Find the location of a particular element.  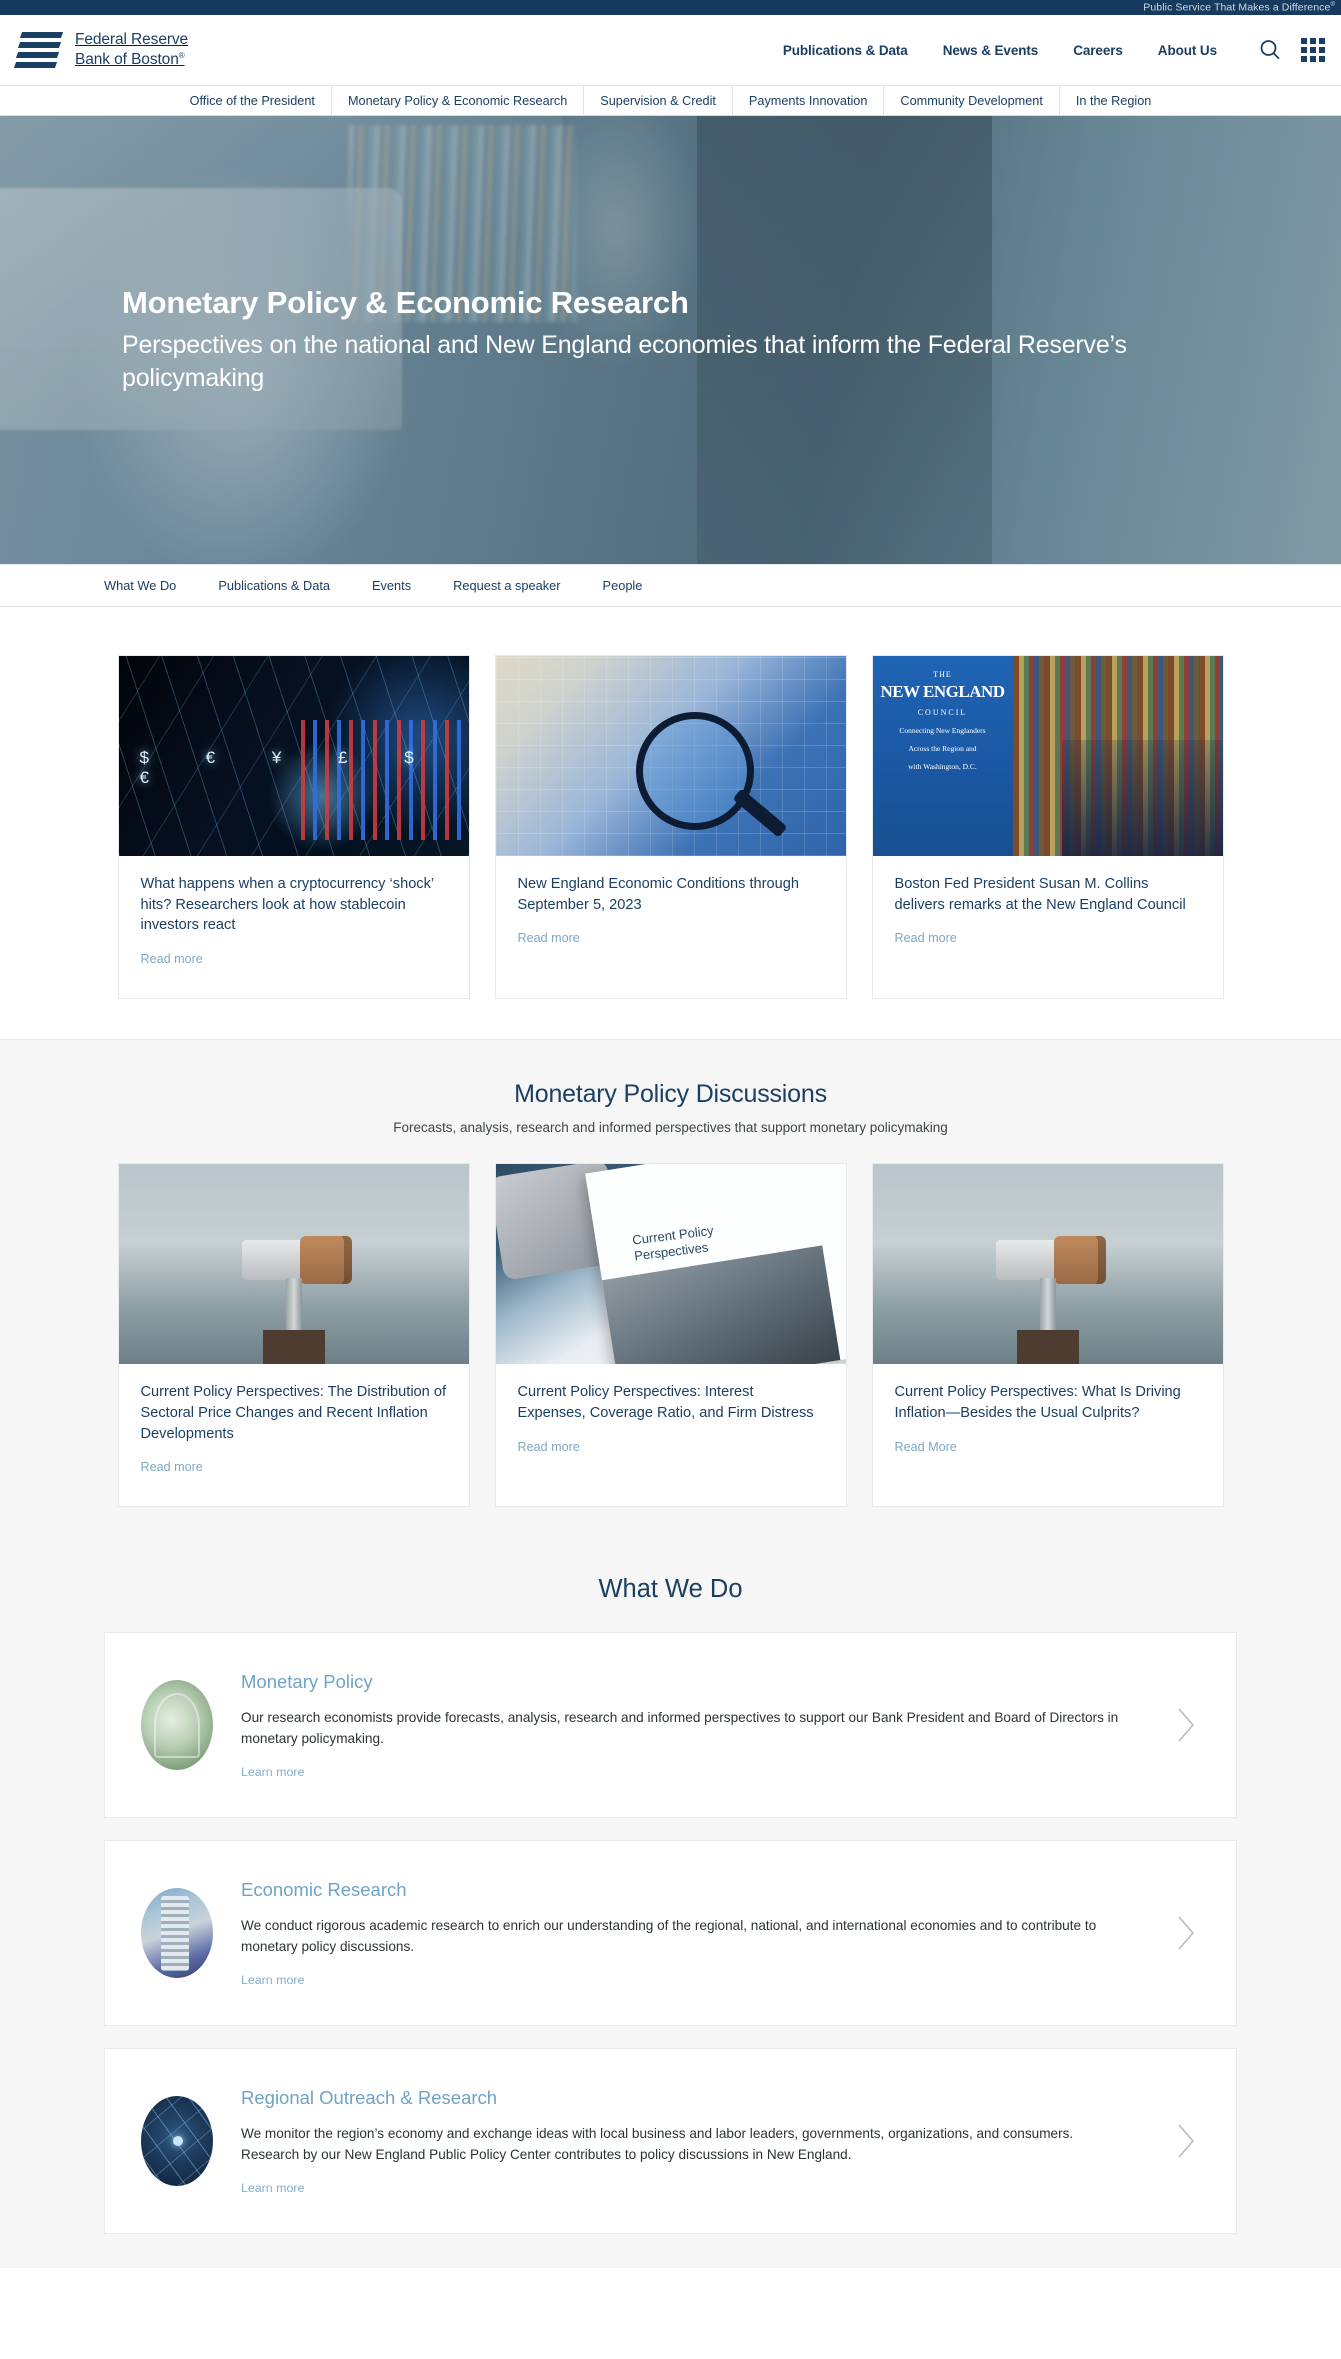

hero-title: Monetary Policy & Economic Research is located at coordinates (405, 302).